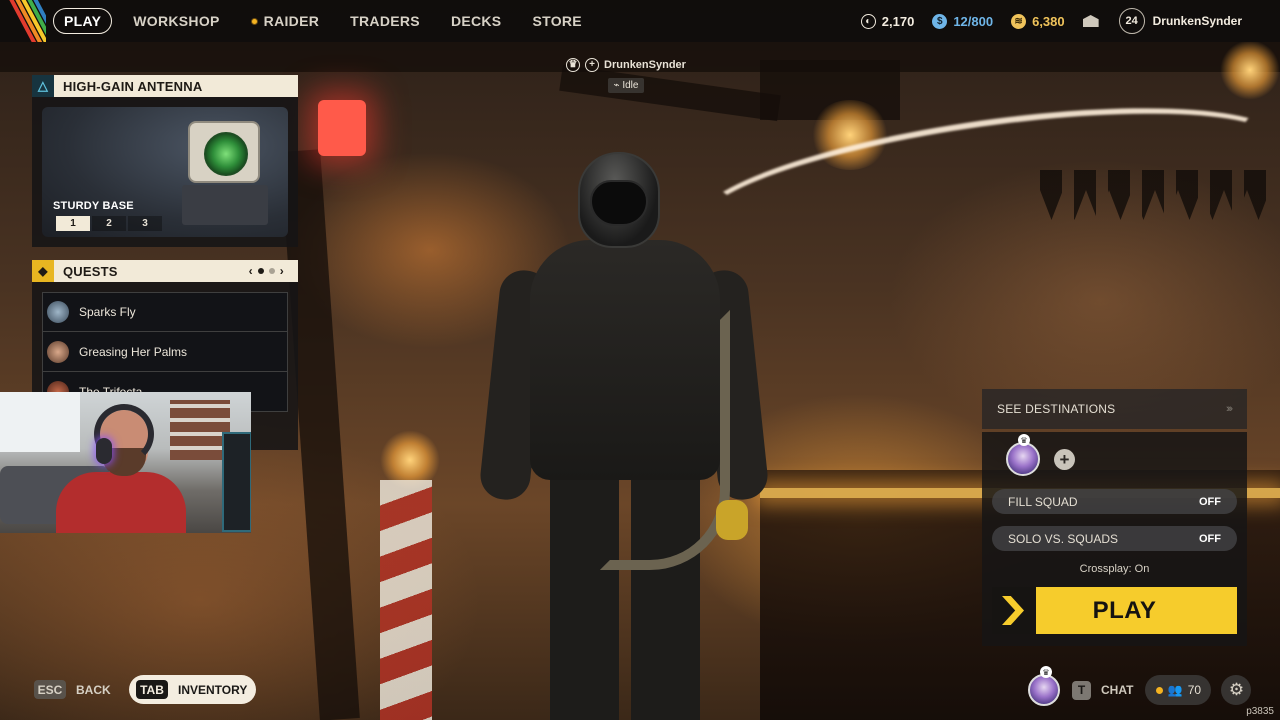  What do you see at coordinates (43, 86) in the screenshot?
I see `warning-triangle-icon: △` at bounding box center [43, 86].